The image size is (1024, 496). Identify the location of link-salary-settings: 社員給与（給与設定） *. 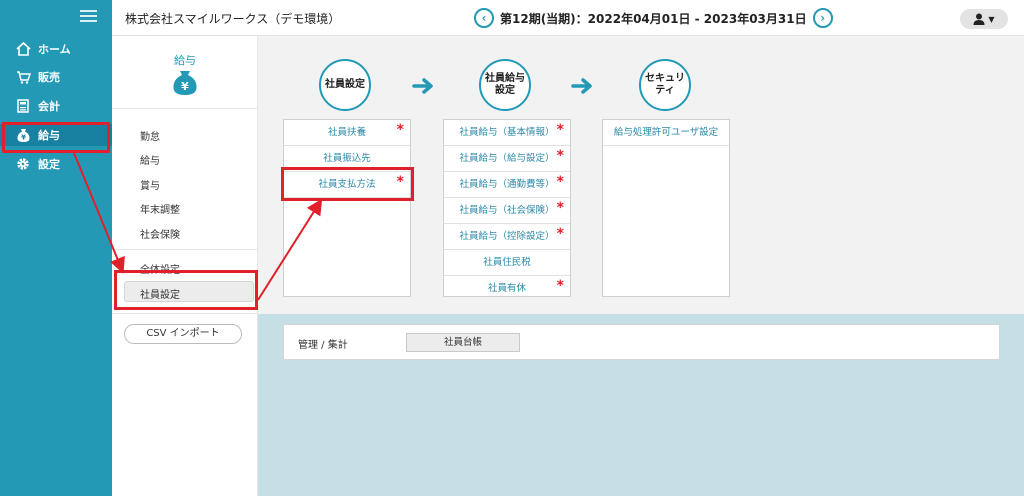
(507, 159).